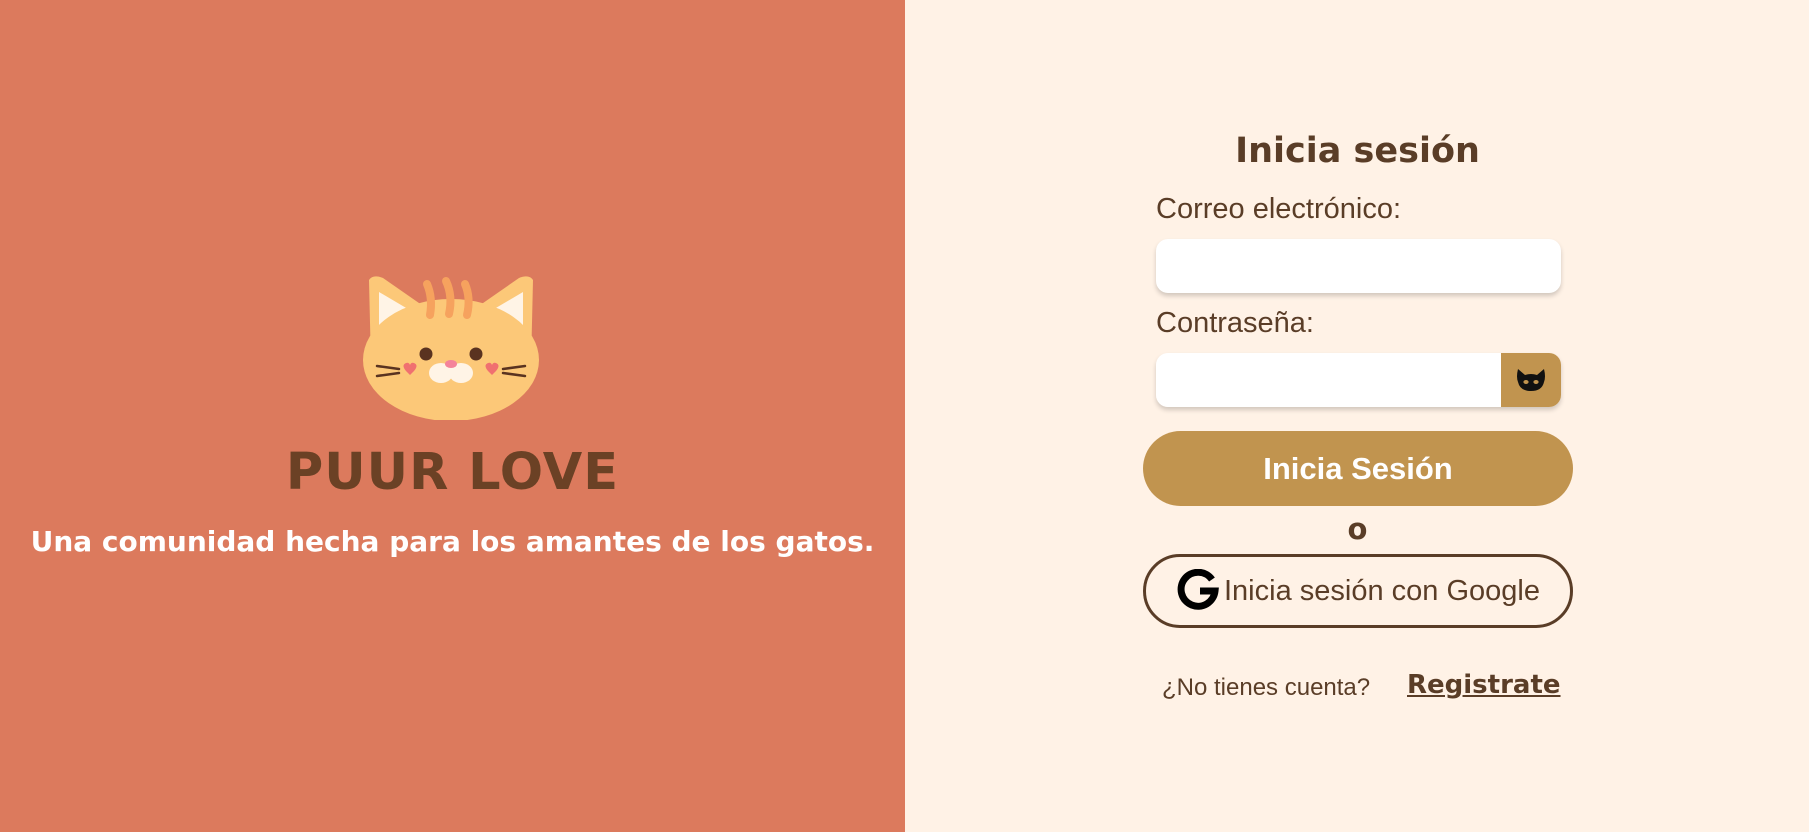  Describe the element at coordinates (1382, 590) in the screenshot. I see `google-login-label: Inicia sesión con Google` at that location.